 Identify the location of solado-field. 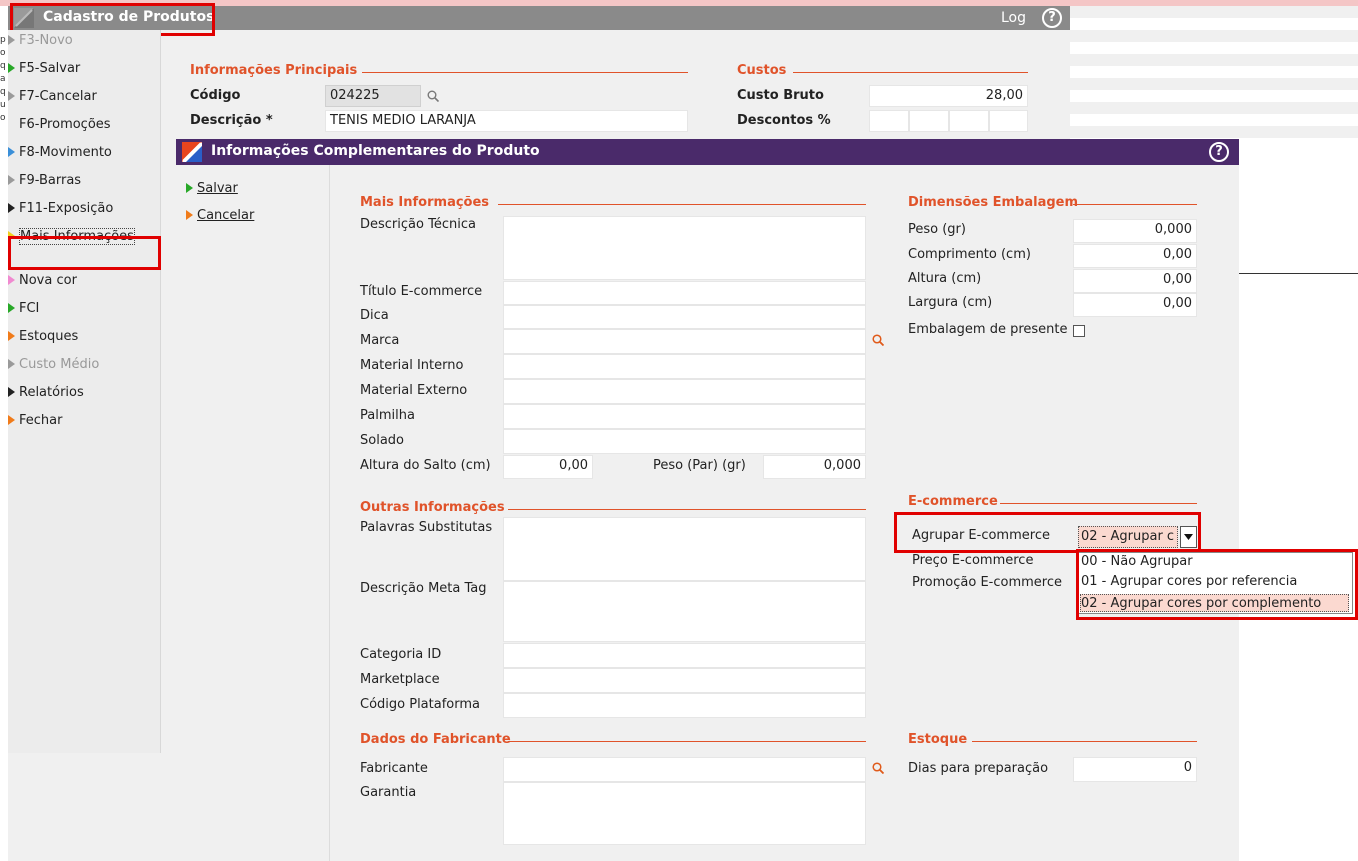
(684, 441).